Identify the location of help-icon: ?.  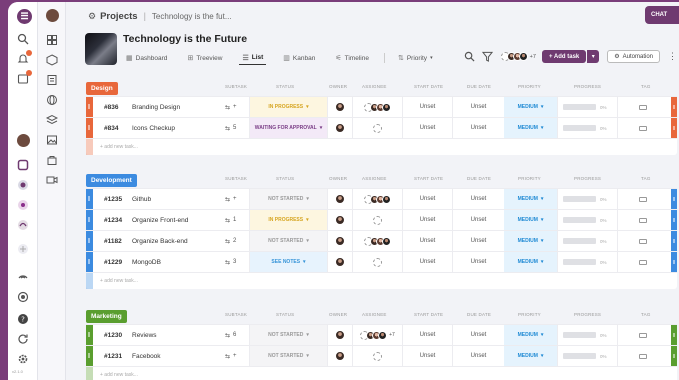
(23, 319).